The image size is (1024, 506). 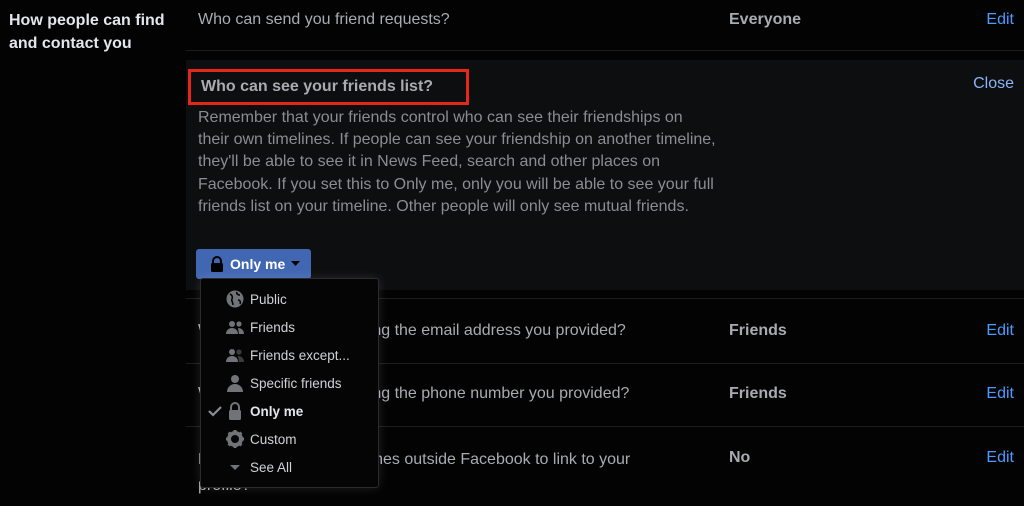 I want to click on menu-item-public: Public, so click(x=289, y=299).